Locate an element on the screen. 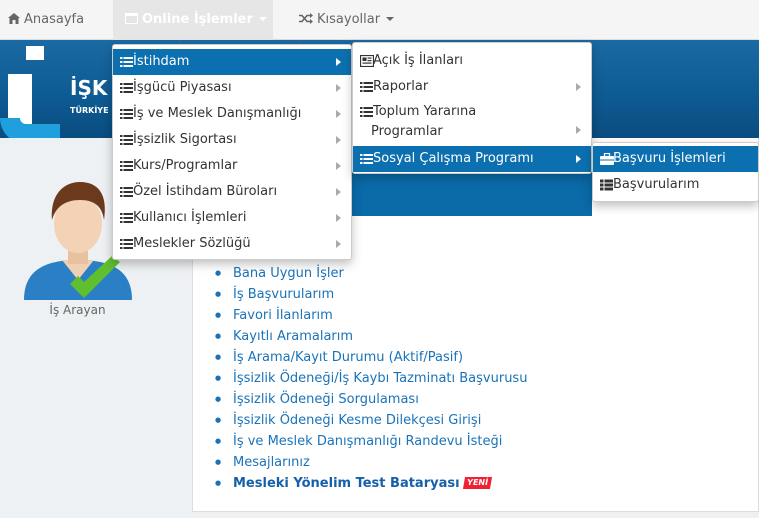 The width and height of the screenshot is (759, 518). menu-item-label: Başvurularım is located at coordinates (656, 184).